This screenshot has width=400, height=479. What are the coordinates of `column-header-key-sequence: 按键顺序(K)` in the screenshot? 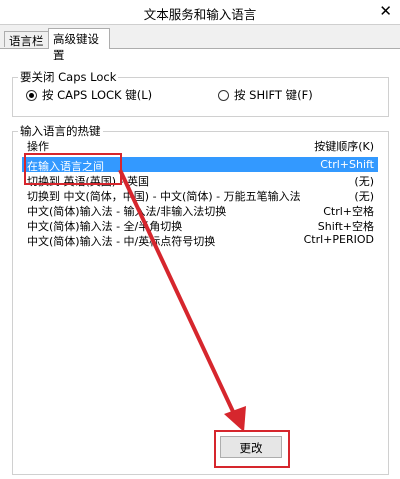 It's located at (344, 146).